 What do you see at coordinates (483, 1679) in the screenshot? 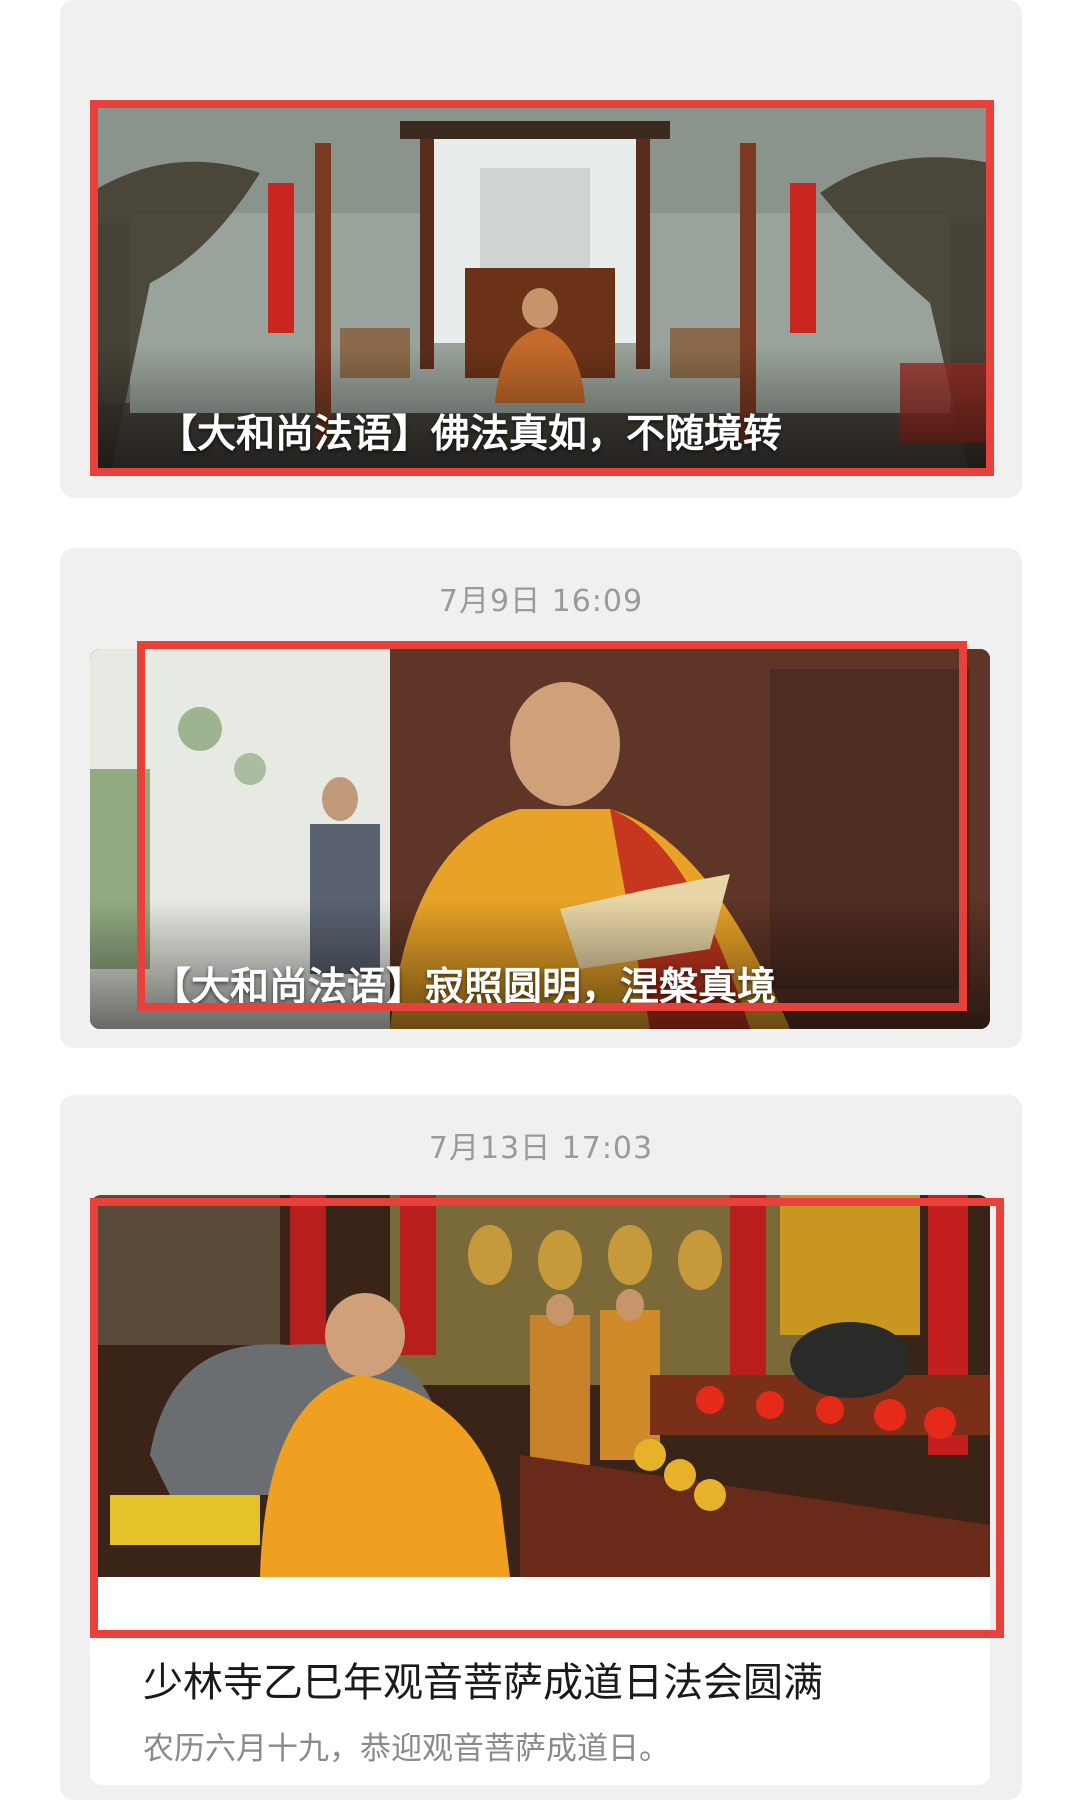
I see `article-title: 少林寺乙巳年观音菩萨成道日法会圆满` at bounding box center [483, 1679].